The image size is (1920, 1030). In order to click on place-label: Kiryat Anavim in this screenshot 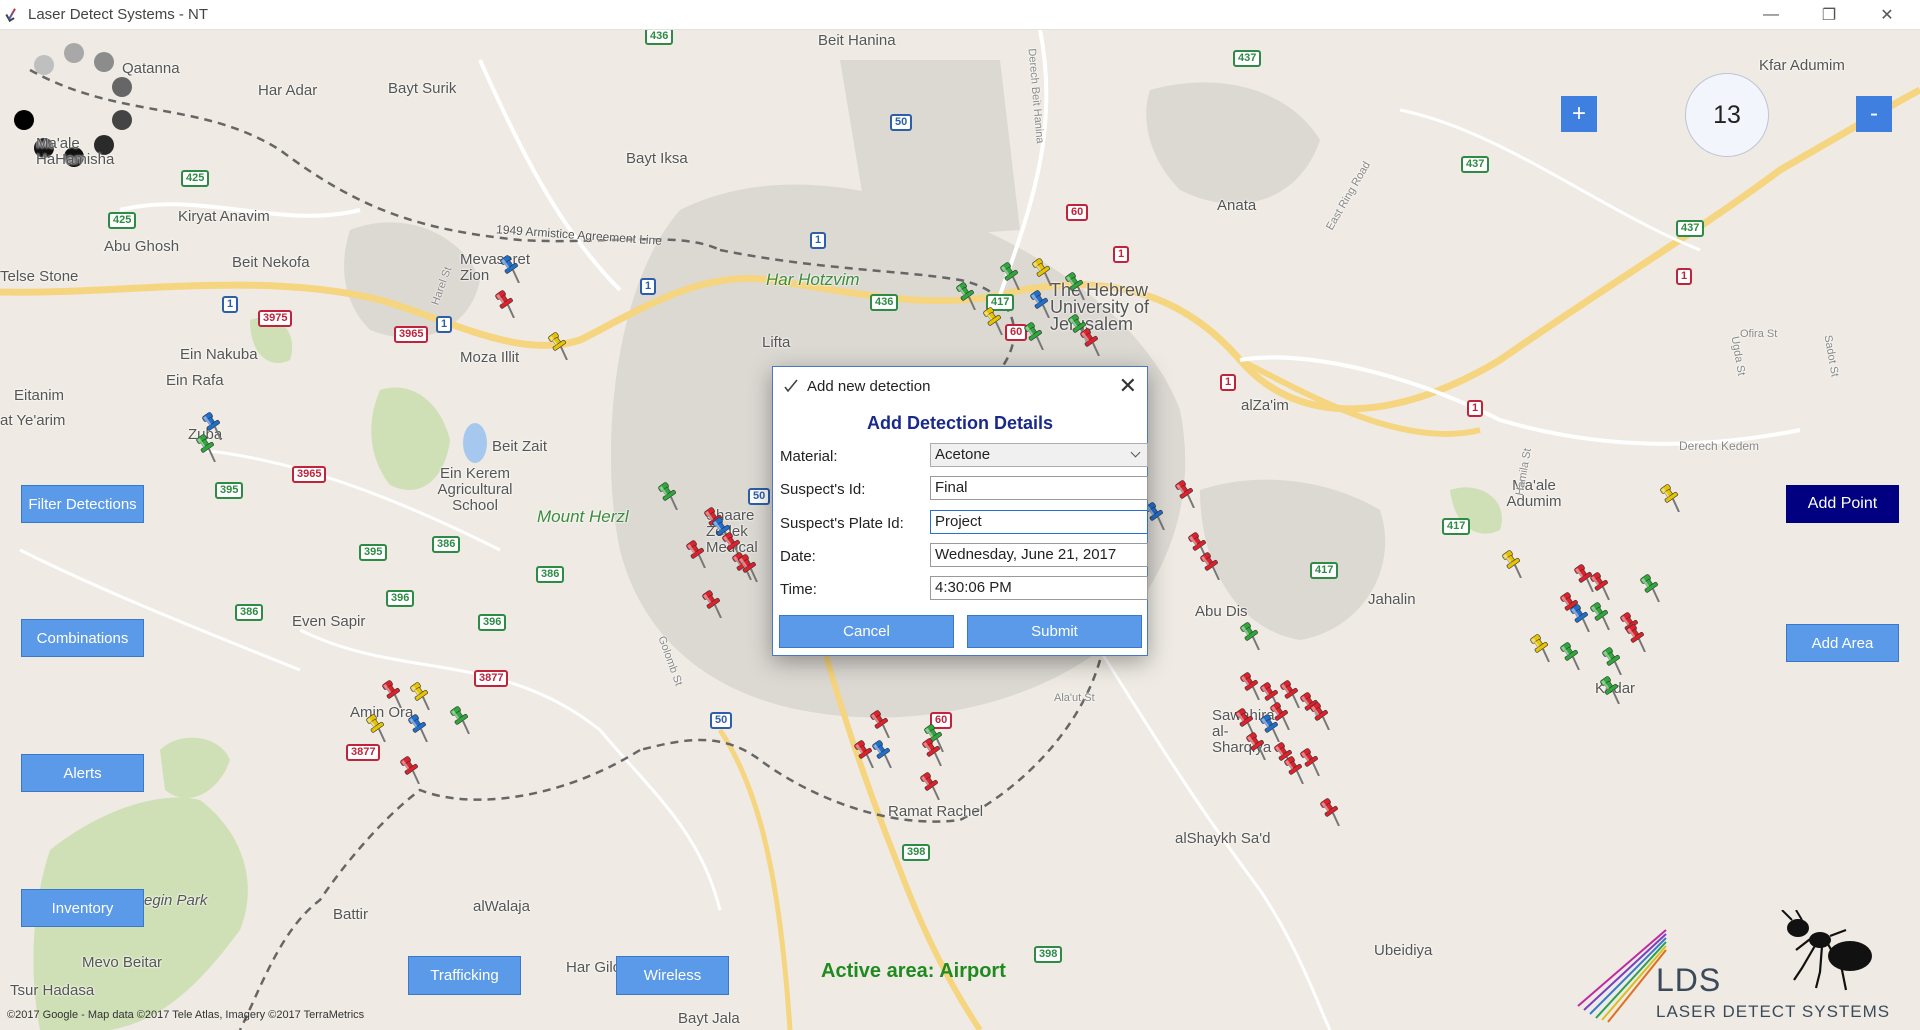, I will do `click(224, 216)`.